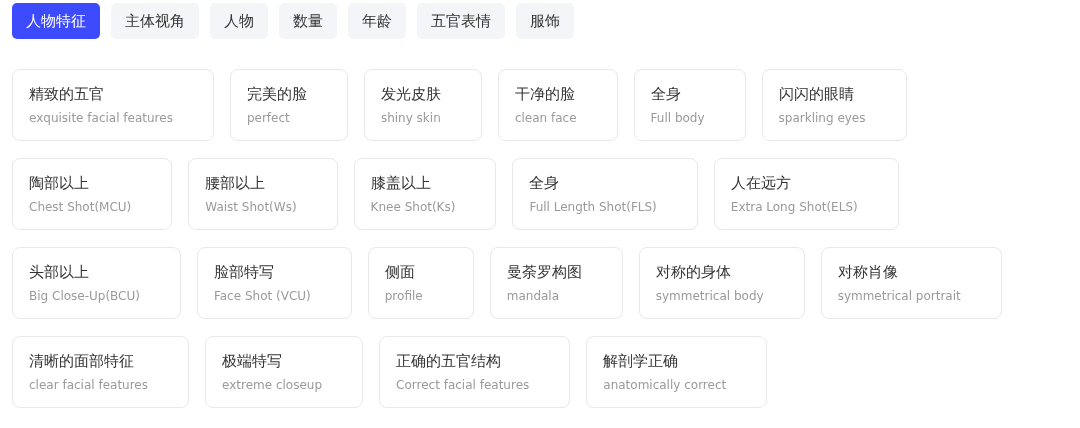  Describe the element at coordinates (422, 105) in the screenshot. I see `prompt-card: 发光皮肤 shiny skin` at that location.